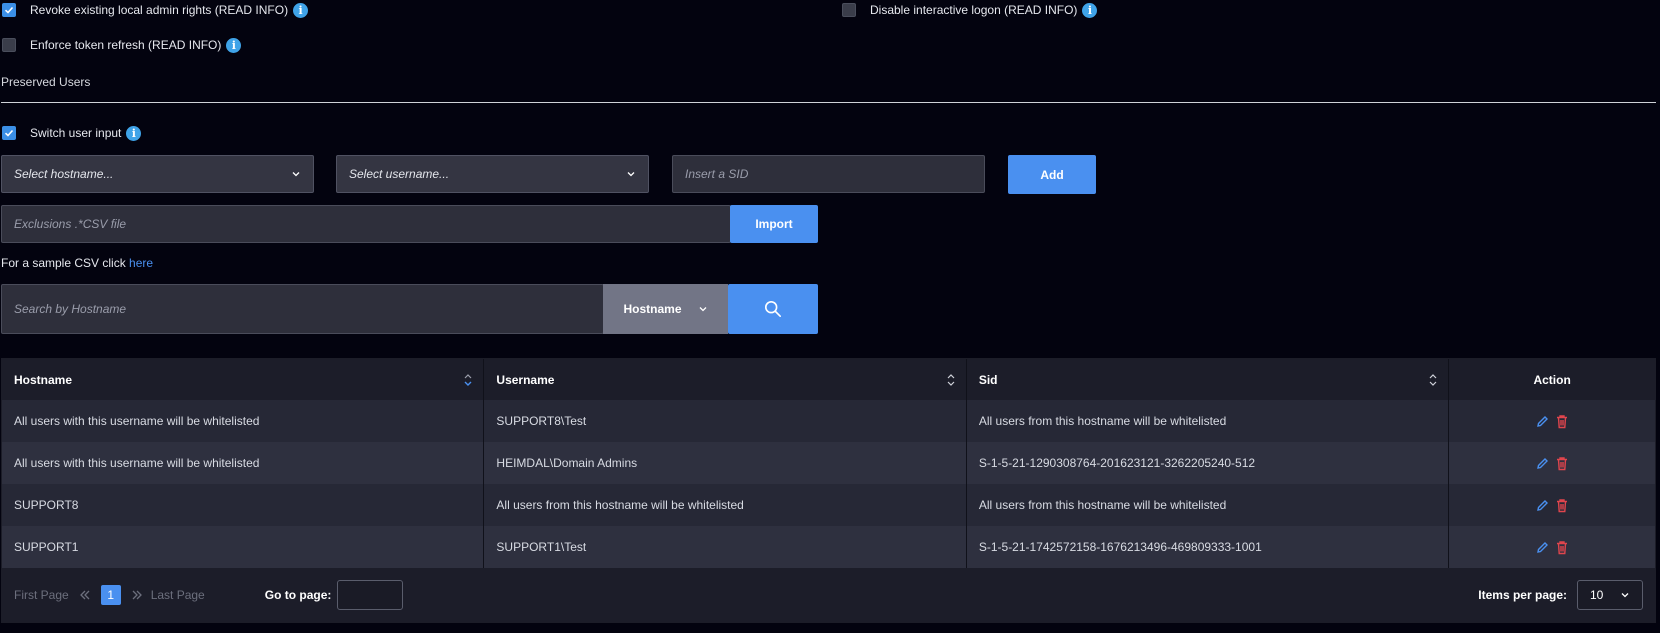 The image size is (1660, 633). Describe the element at coordinates (1052, 174) in the screenshot. I see `add-button: Add` at that location.